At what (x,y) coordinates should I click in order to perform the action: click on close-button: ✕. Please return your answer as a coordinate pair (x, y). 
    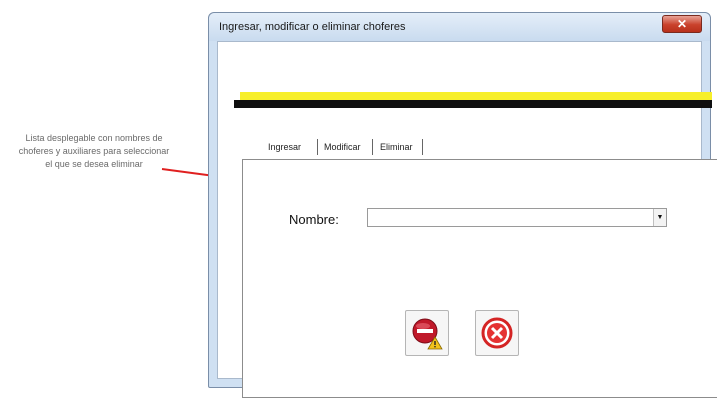
    Looking at the image, I should click on (682, 24).